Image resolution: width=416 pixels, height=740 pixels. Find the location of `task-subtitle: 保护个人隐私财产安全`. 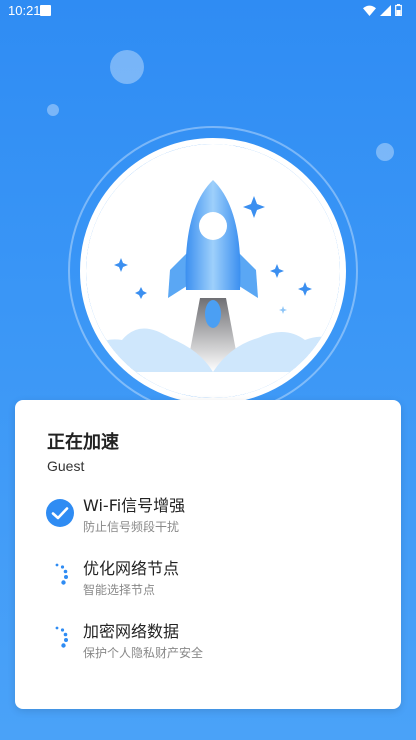

task-subtitle: 保护个人隐私财产安全 is located at coordinates (143, 653).